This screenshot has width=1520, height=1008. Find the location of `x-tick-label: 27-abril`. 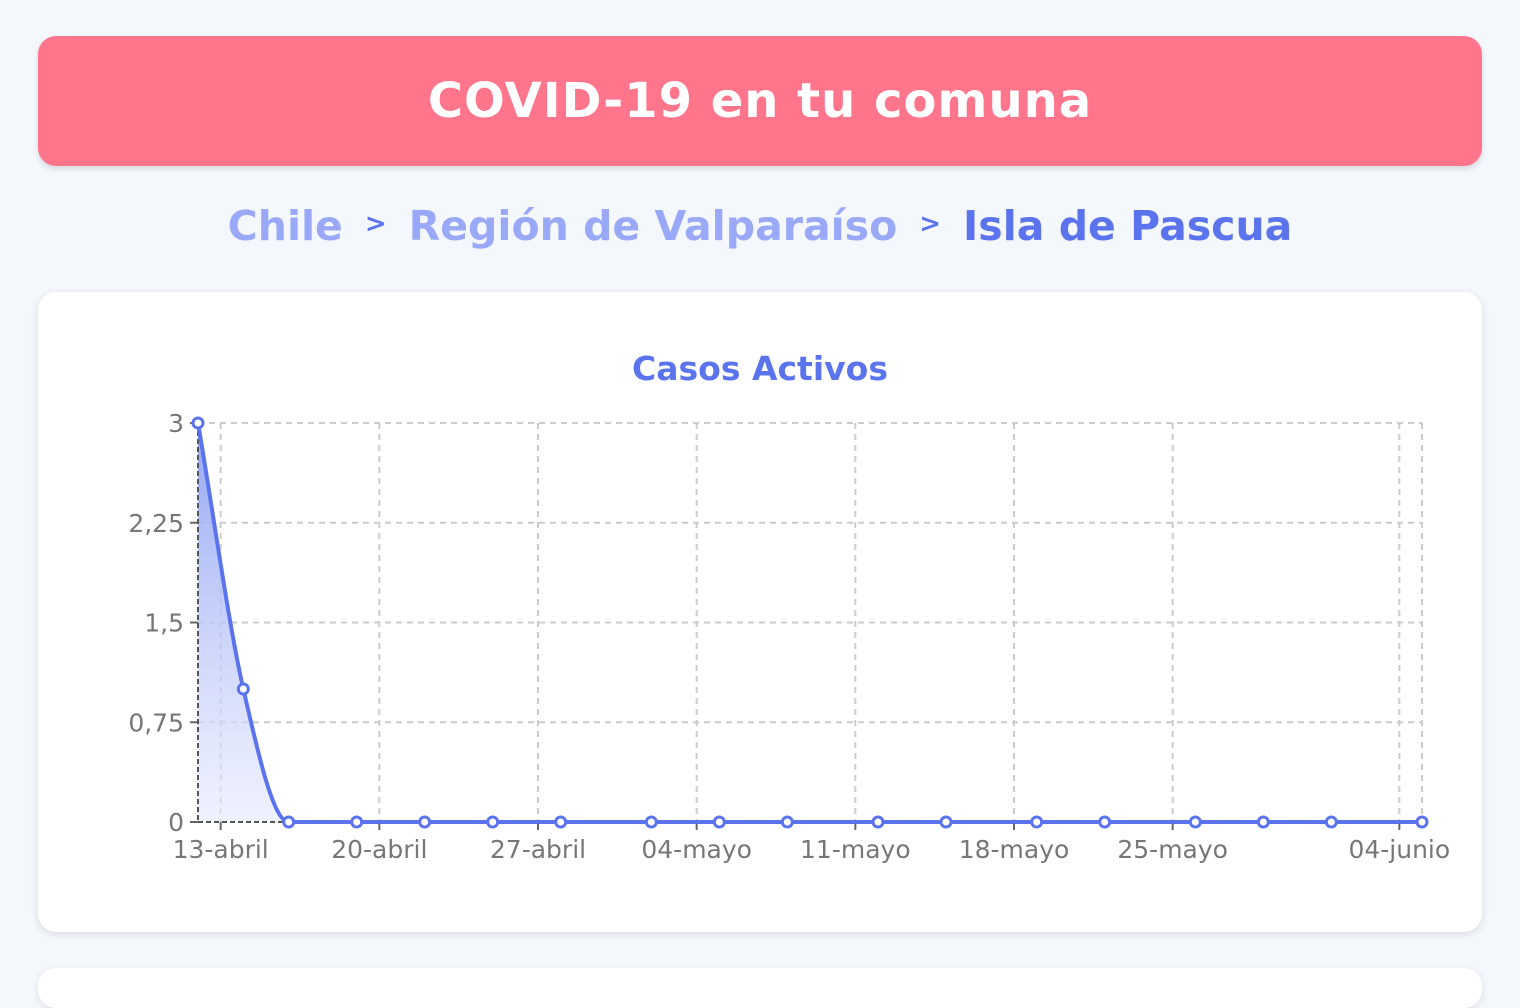

x-tick-label: 27-abril is located at coordinates (538, 849).